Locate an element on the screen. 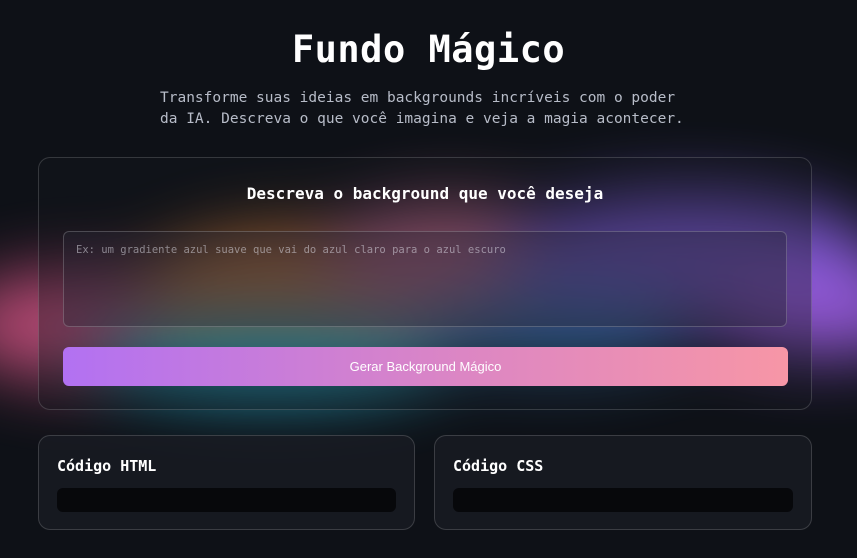 The image size is (857, 558). prompt-card-title: Descreva o background que você deseja is located at coordinates (425, 193).